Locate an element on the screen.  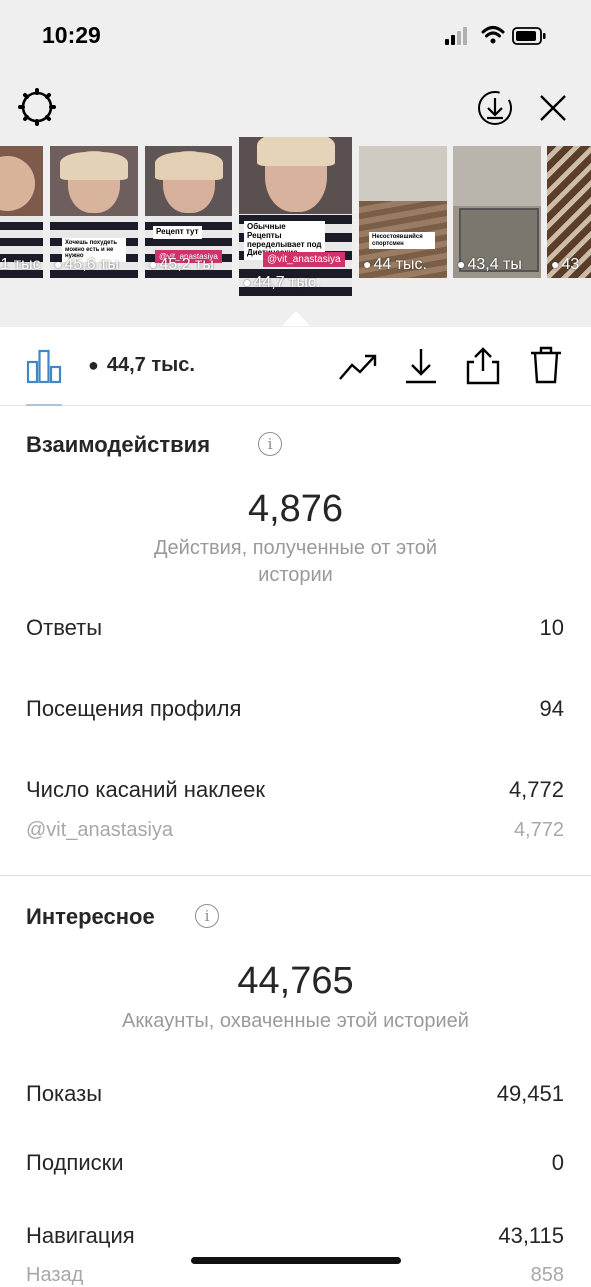
active-tab-indicator is located at coordinates (44, 405).